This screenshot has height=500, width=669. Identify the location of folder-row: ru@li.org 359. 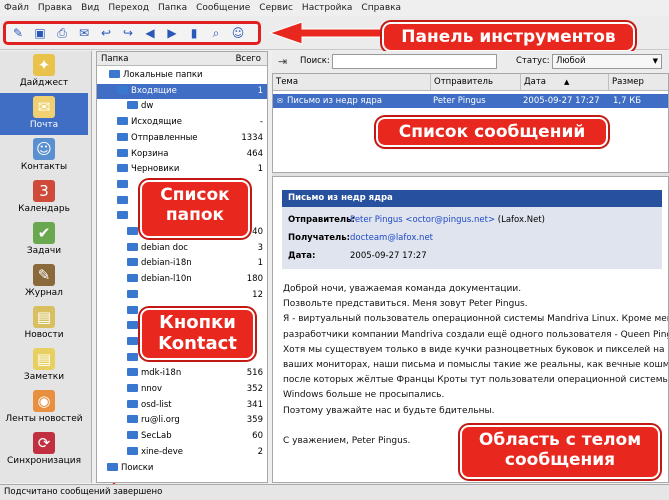
(182, 420).